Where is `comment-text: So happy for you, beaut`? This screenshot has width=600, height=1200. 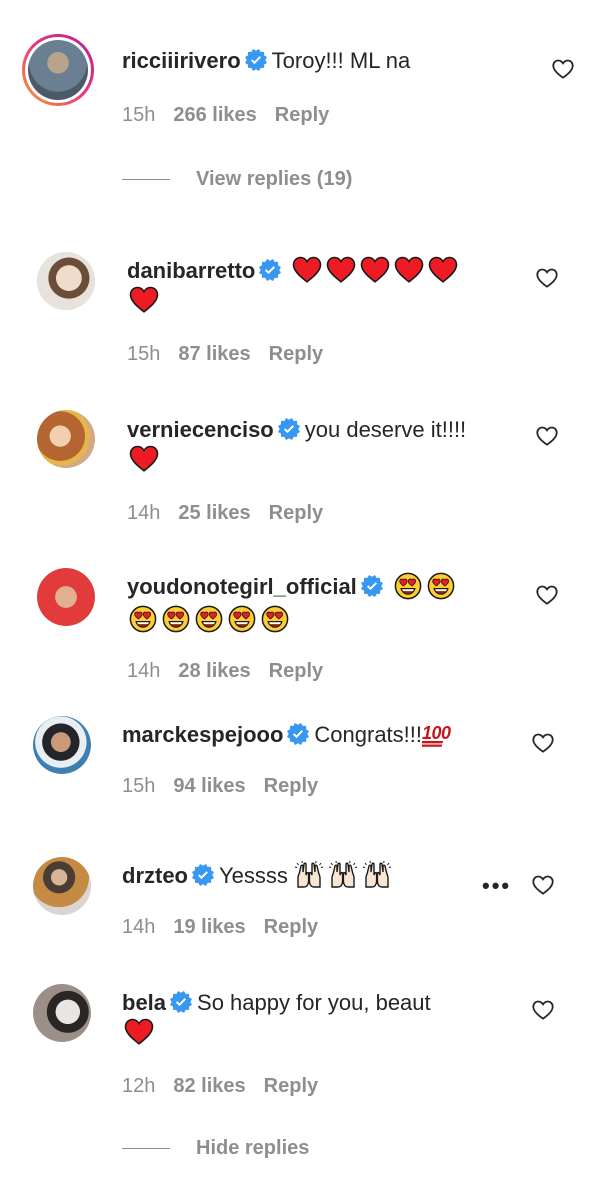 comment-text: So happy for you, beaut is located at coordinates (314, 1002).